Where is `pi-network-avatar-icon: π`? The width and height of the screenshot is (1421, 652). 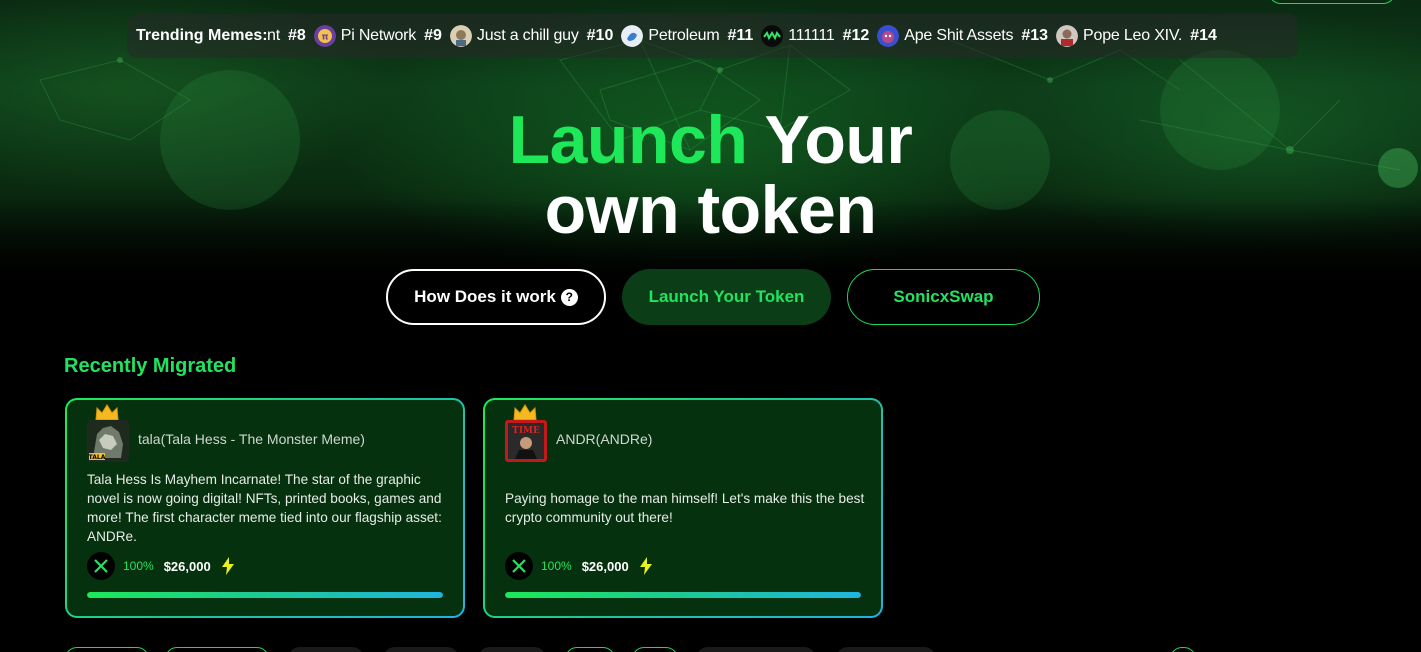 pi-network-avatar-icon: π is located at coordinates (324, 36).